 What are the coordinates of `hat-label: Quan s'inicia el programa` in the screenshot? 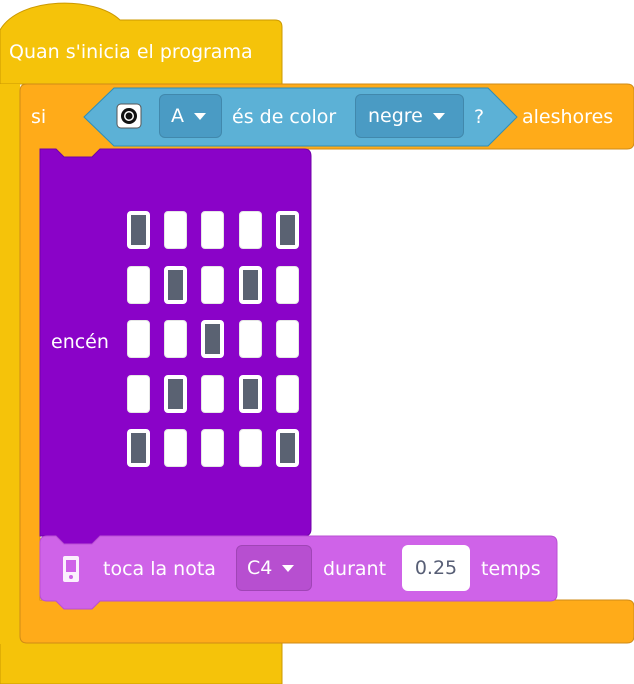 It's located at (131, 52).